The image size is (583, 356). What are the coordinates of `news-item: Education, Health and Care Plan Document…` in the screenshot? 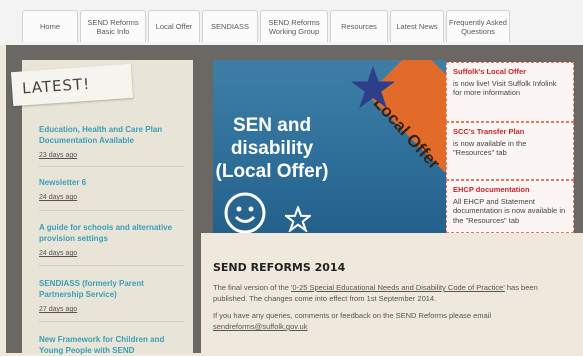 It's located at (114, 141).